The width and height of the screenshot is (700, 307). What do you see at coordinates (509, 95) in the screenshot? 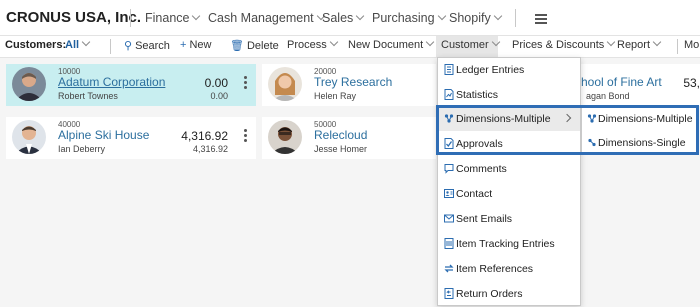
I see `menu-item-statistics: Statistics` at bounding box center [509, 95].